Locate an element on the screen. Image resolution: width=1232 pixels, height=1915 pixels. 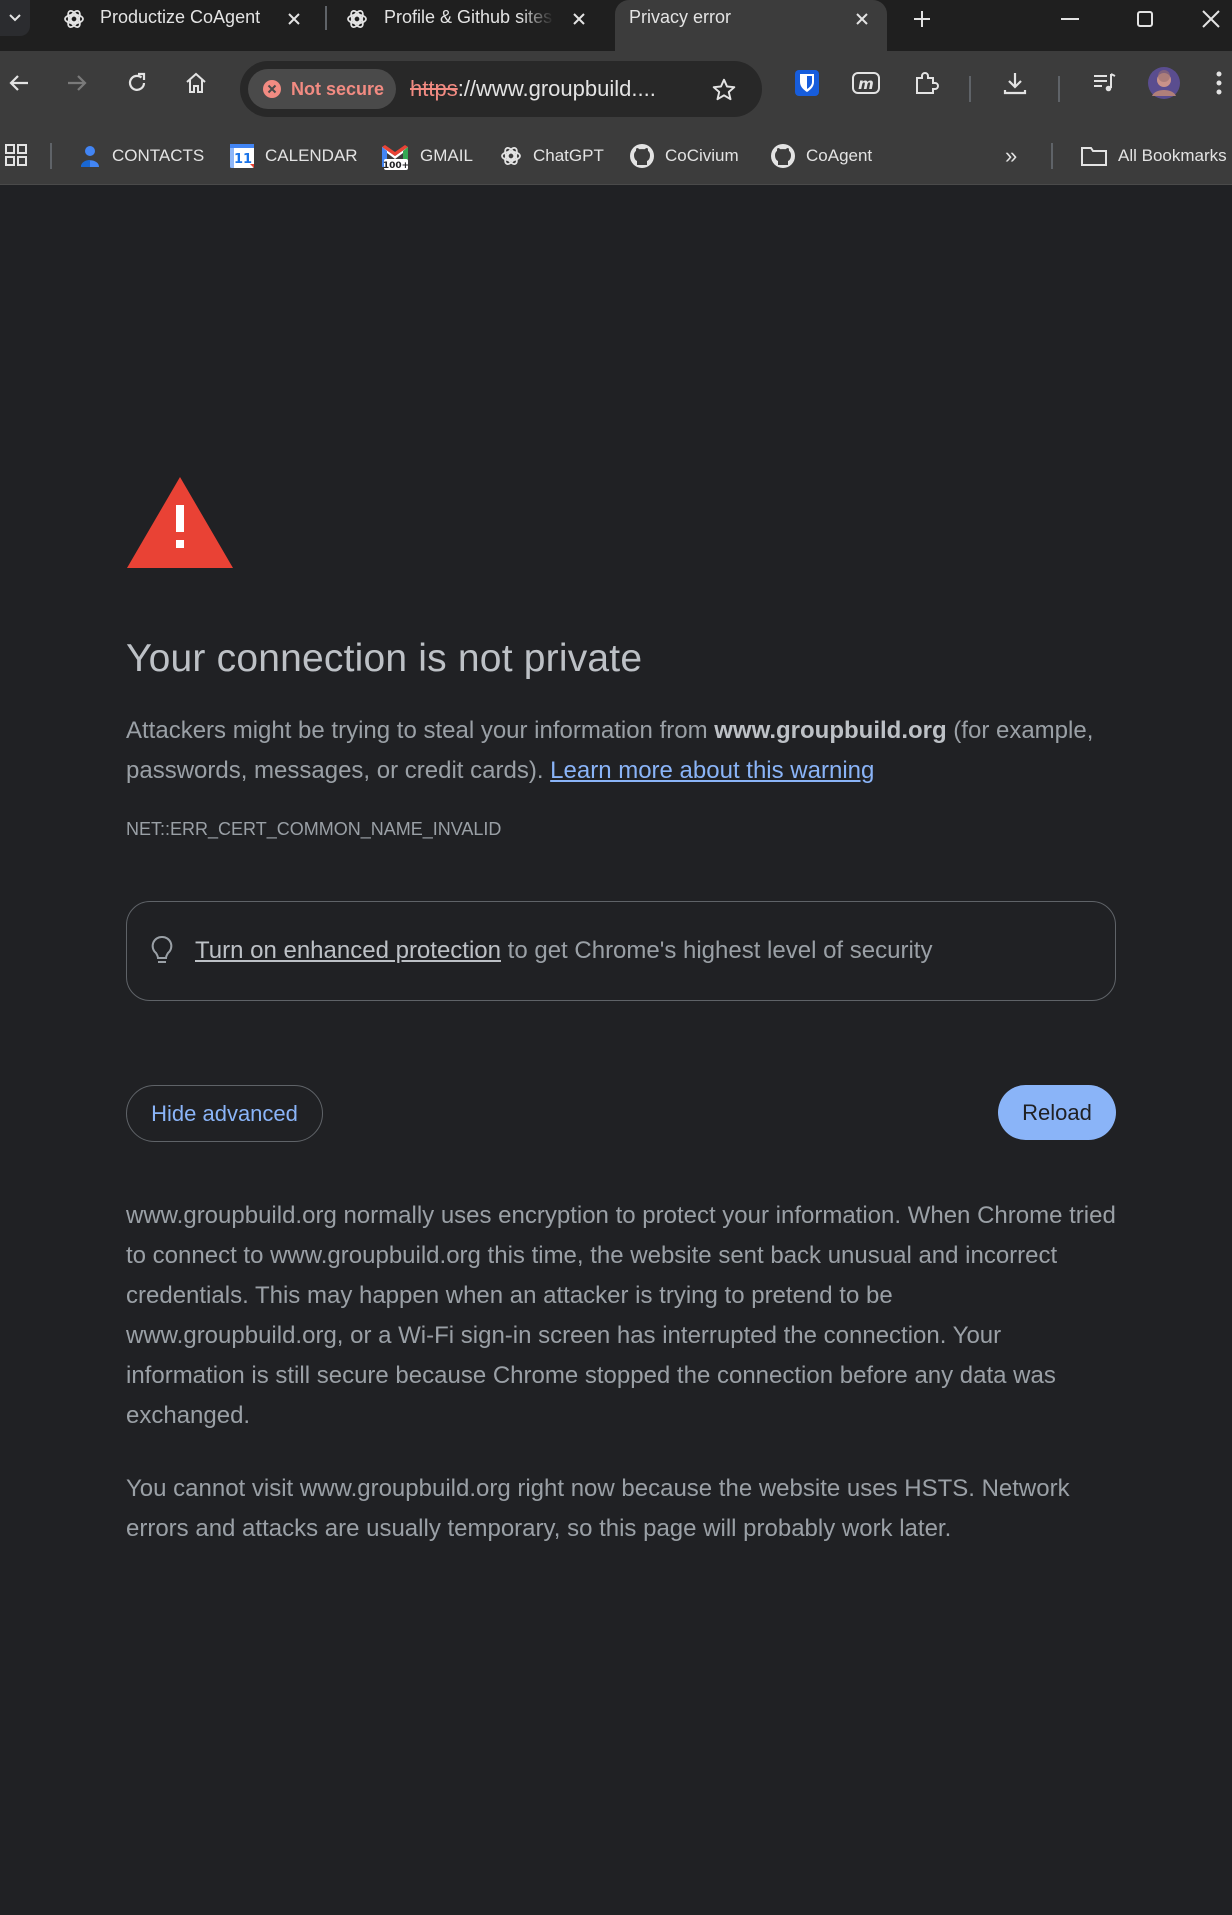
all-bookmarks-label: All Bookmarks is located at coordinates (1172, 155).